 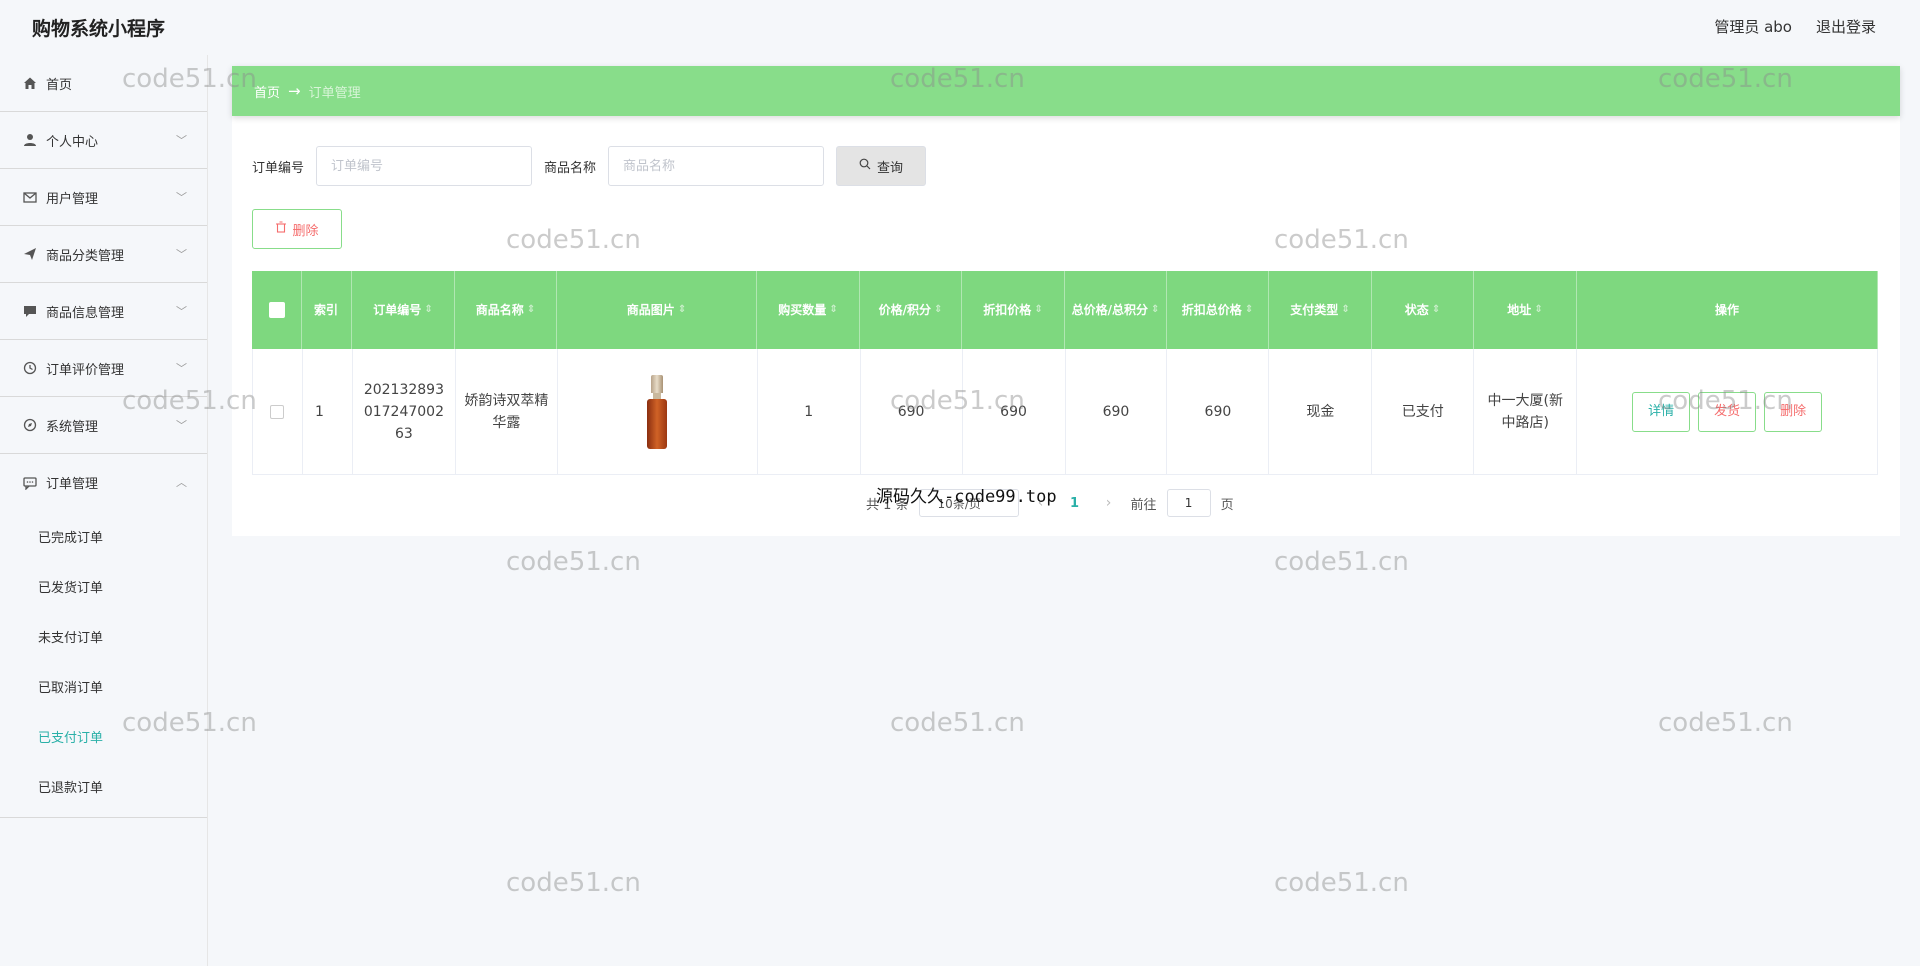 What do you see at coordinates (1526, 411) in the screenshot?
I see `address-cell: 中一大厦(新中路店)` at bounding box center [1526, 411].